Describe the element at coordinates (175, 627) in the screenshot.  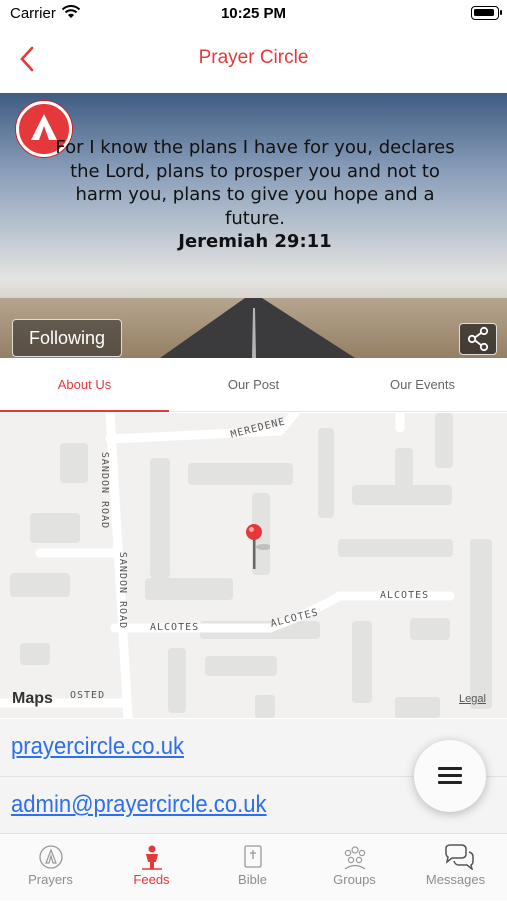
I see `street-label-alcotes: ALCOTES` at that location.